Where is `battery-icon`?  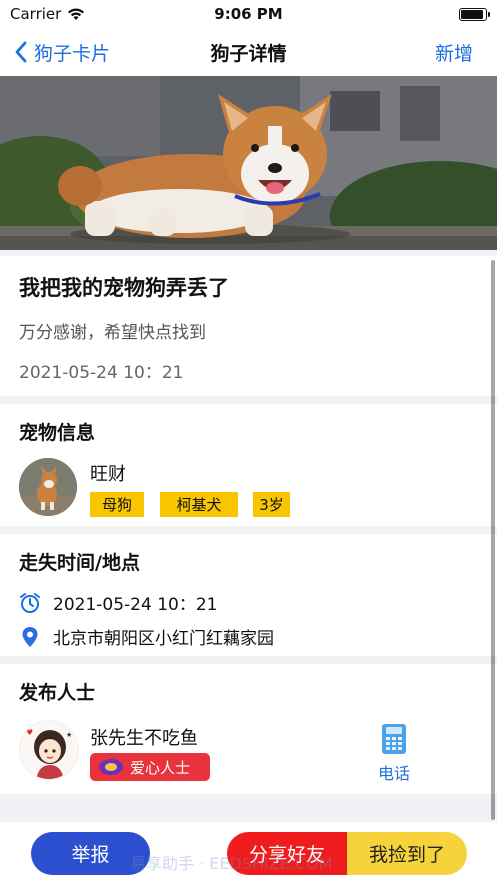 battery-icon is located at coordinates (474, 14).